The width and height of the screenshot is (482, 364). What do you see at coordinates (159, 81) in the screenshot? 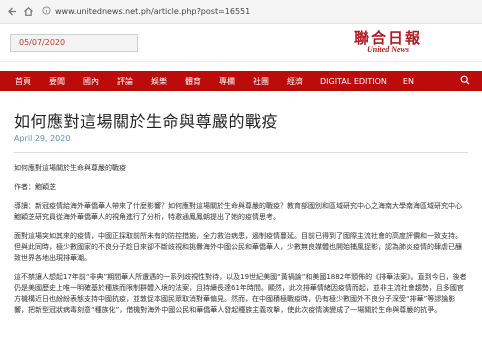
I see `nav-item-entertainment: 娛樂` at bounding box center [159, 81].